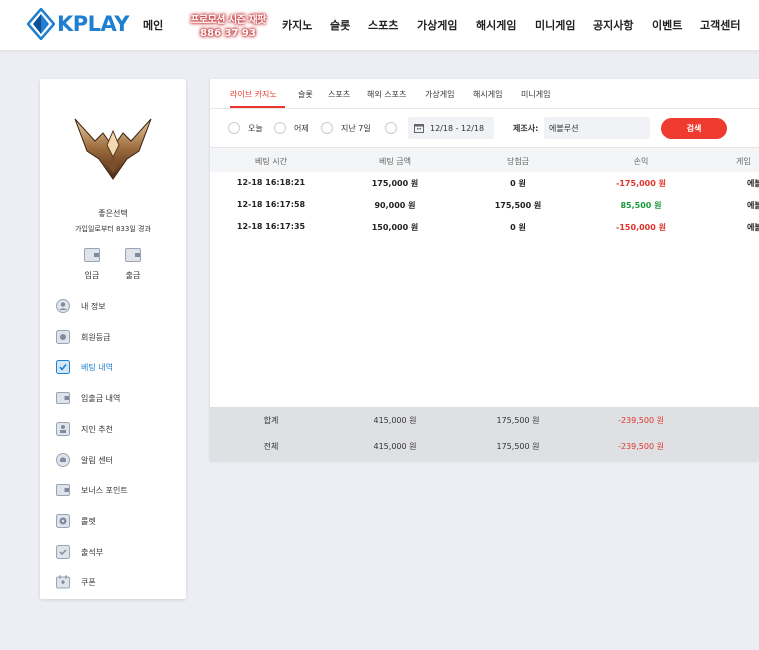 The height and width of the screenshot is (650, 759). Describe the element at coordinates (386, 94) in the screenshot. I see `tab-overseas-sports: 해외 스포츠` at that location.